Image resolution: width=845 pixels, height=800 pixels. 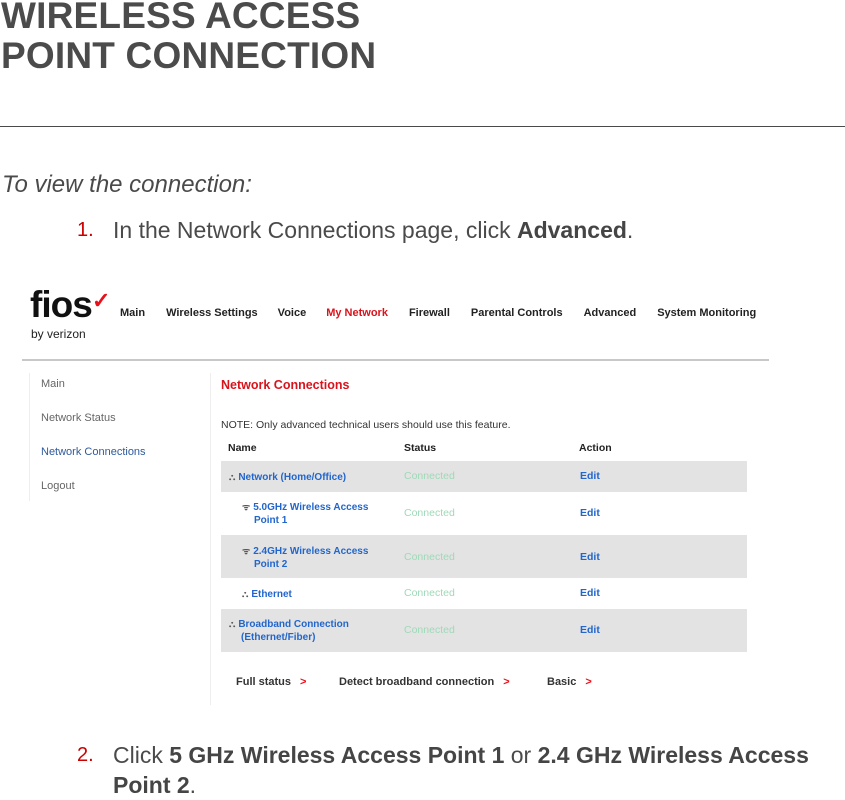 What do you see at coordinates (61, 304) in the screenshot?
I see `logo-brand: fios` at bounding box center [61, 304].